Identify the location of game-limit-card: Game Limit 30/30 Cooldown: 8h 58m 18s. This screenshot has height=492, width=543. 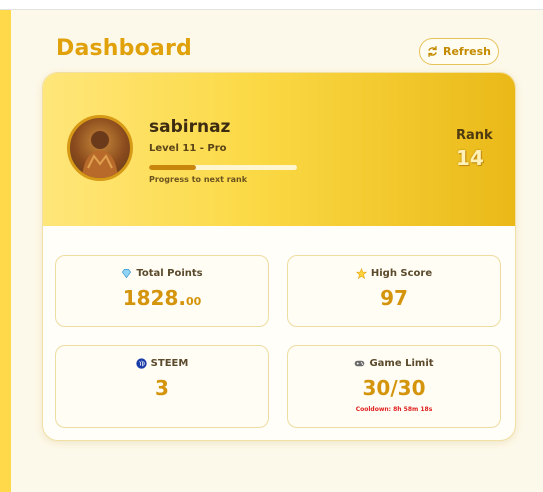
(394, 386).